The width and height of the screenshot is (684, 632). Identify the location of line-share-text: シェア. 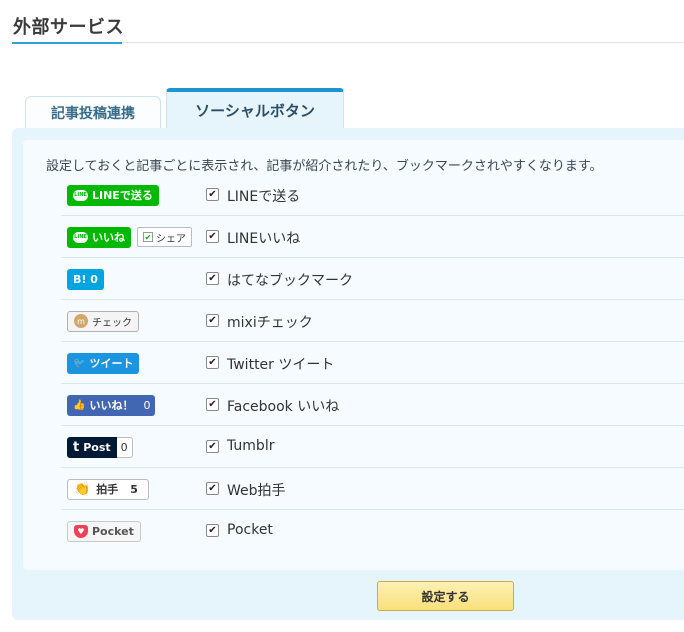
(171, 239).